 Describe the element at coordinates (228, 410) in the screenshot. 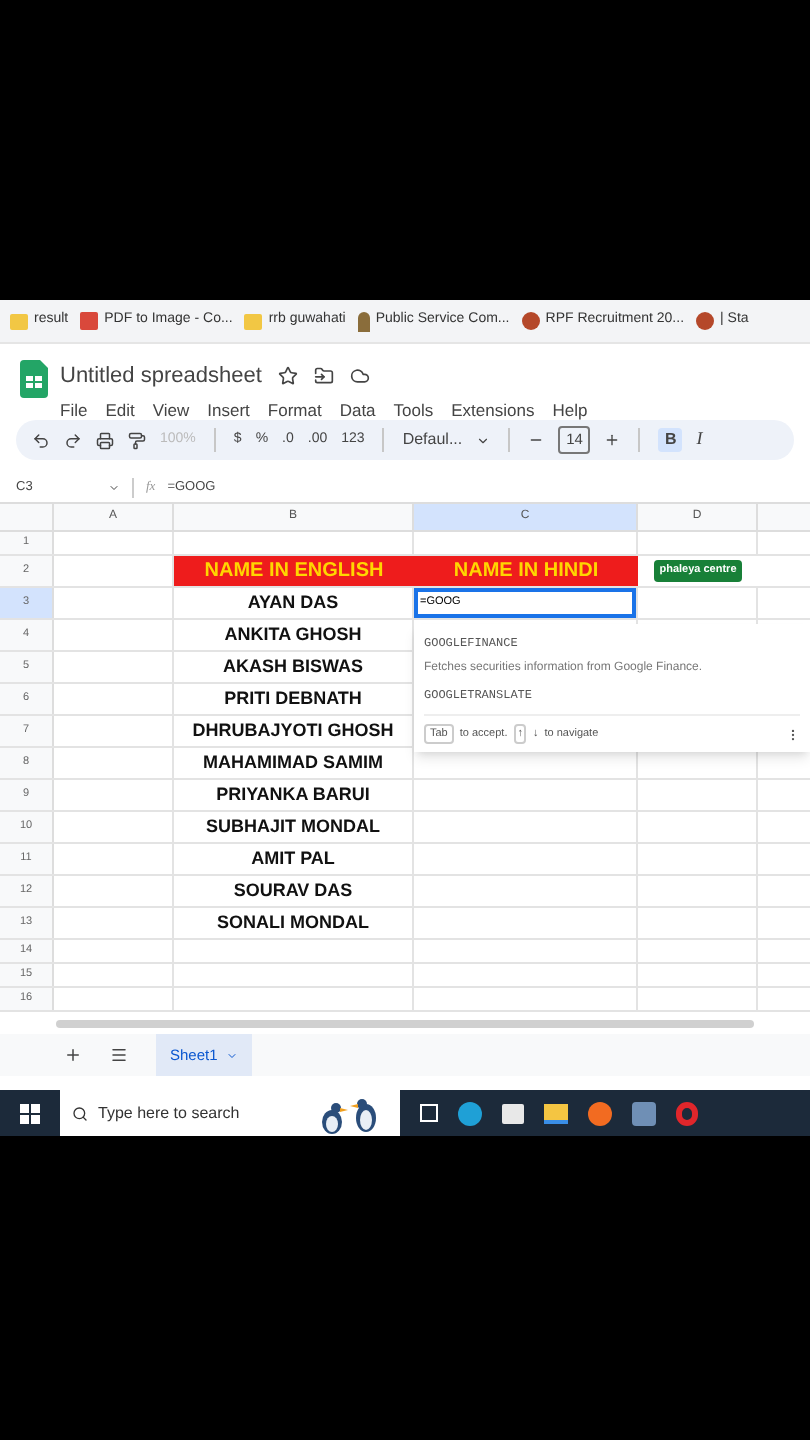

I see `menu-item: Insert` at that location.